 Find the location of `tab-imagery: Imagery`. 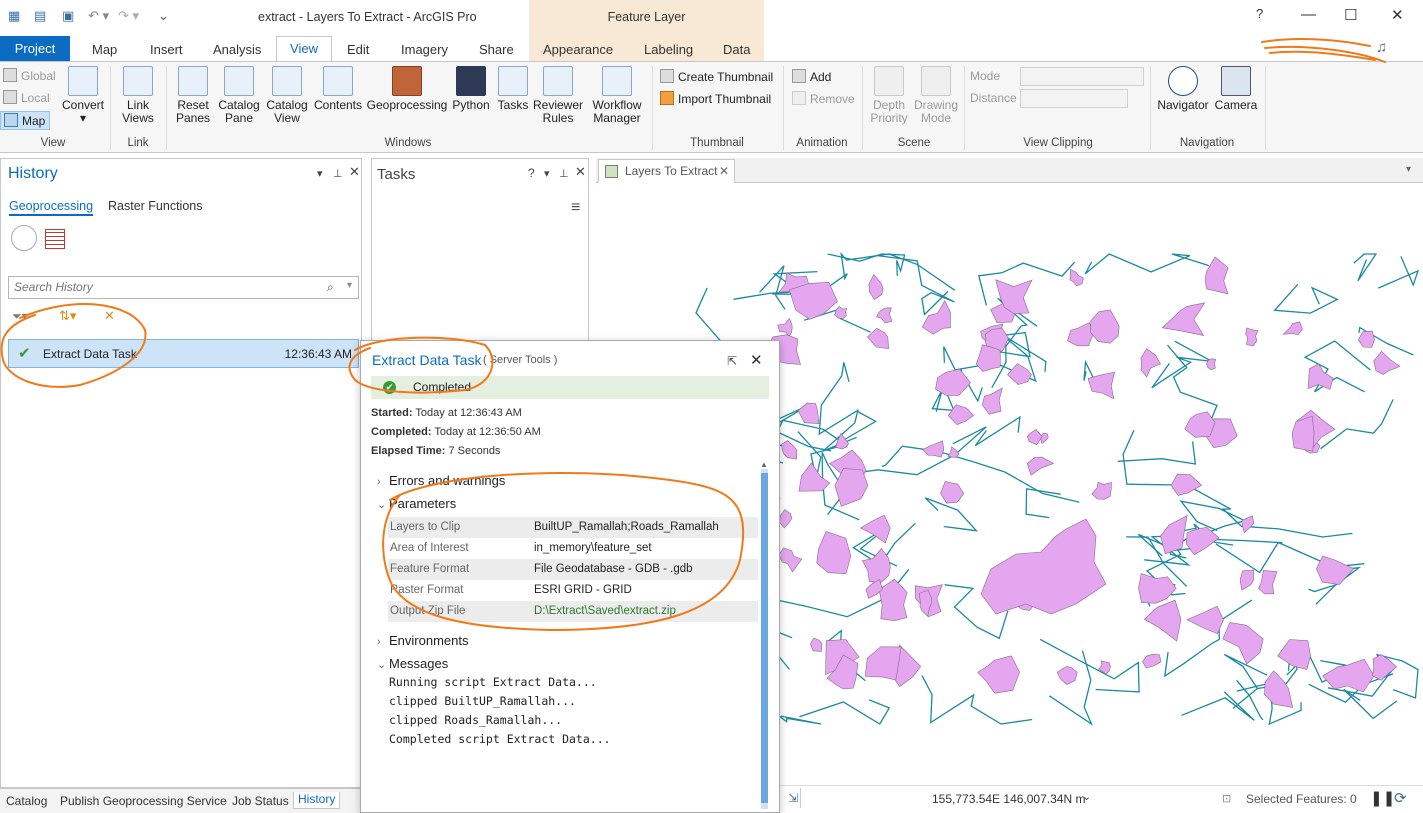

tab-imagery: Imagery is located at coordinates (424, 49).